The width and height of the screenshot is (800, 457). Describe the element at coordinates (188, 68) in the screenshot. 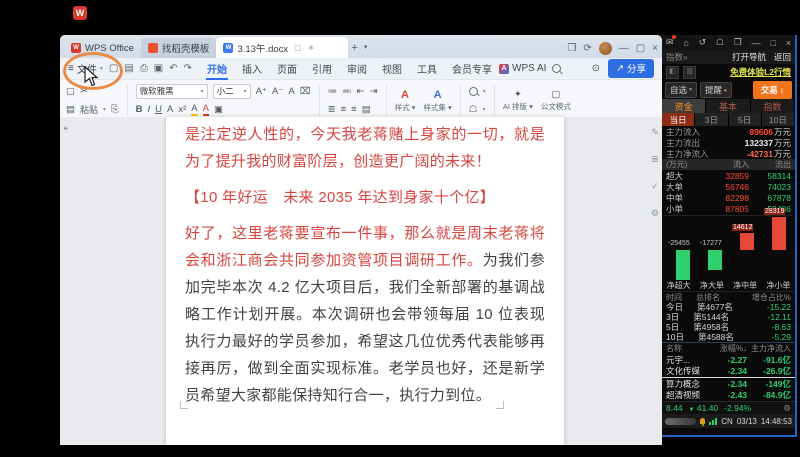

I see `redo-icon: ↷` at that location.